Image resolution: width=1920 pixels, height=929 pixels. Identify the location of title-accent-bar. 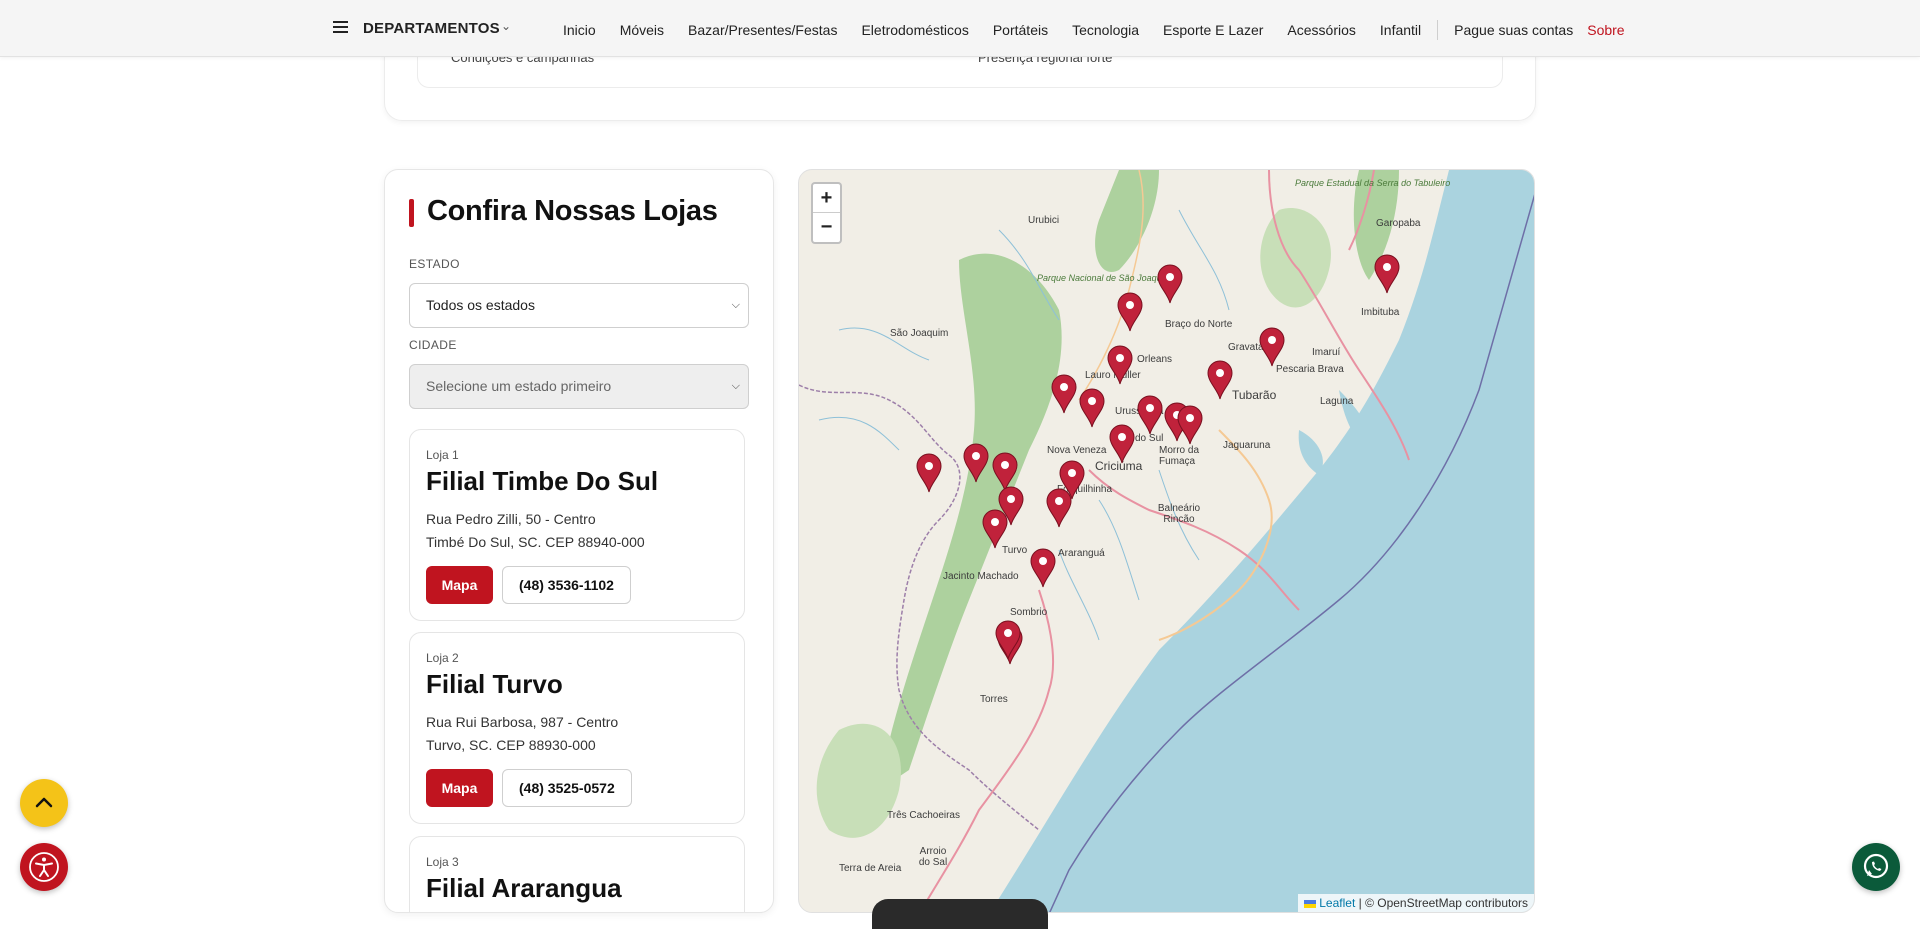
(411, 213).